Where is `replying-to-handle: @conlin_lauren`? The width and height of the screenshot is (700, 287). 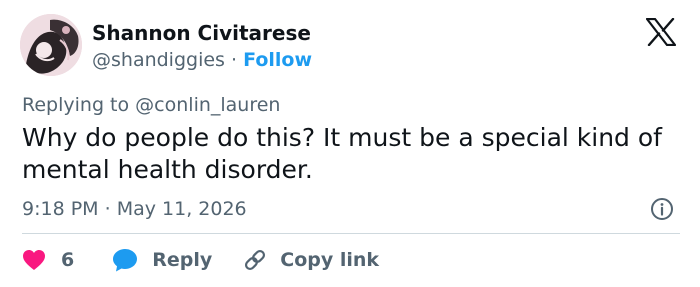 replying-to-handle: @conlin_lauren is located at coordinates (207, 105).